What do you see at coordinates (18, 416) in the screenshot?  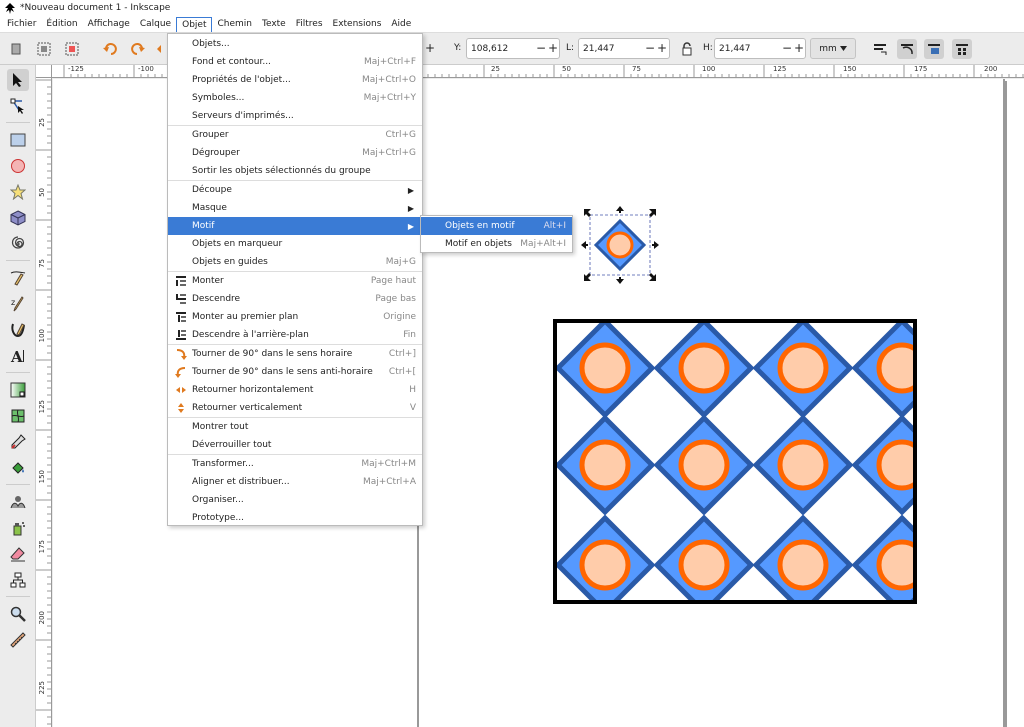 I see `mesh-tool-icon` at bounding box center [18, 416].